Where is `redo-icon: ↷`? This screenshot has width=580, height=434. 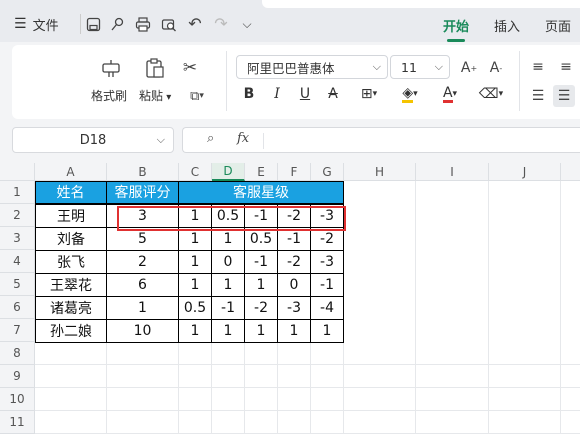 redo-icon: ↷ is located at coordinates (221, 23).